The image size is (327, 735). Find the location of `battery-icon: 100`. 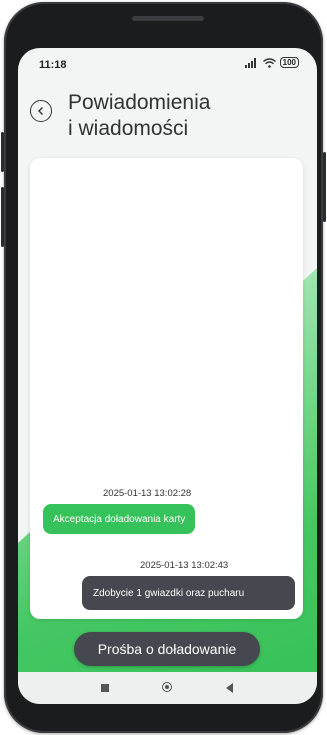

battery-icon: 100 is located at coordinates (289, 62).